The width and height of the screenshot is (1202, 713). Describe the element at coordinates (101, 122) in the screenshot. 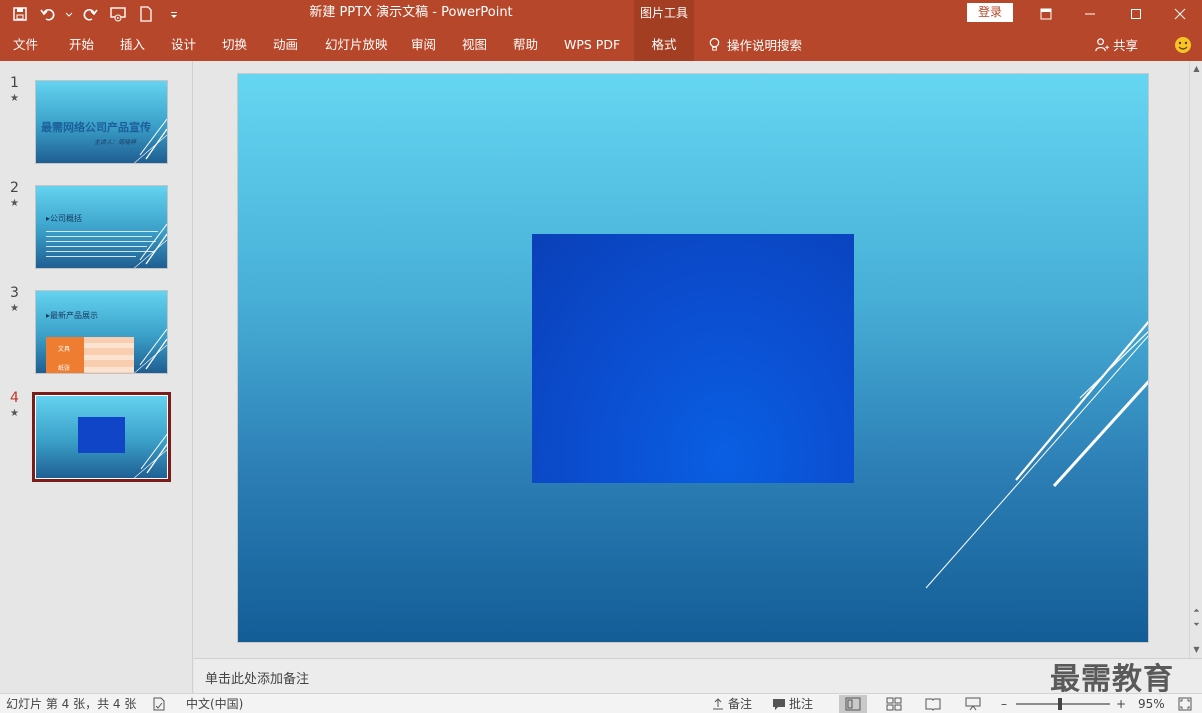

I see `slide-thumbnail-1: 最需网络公司产品宣传 主讲人：周晓婷` at that location.